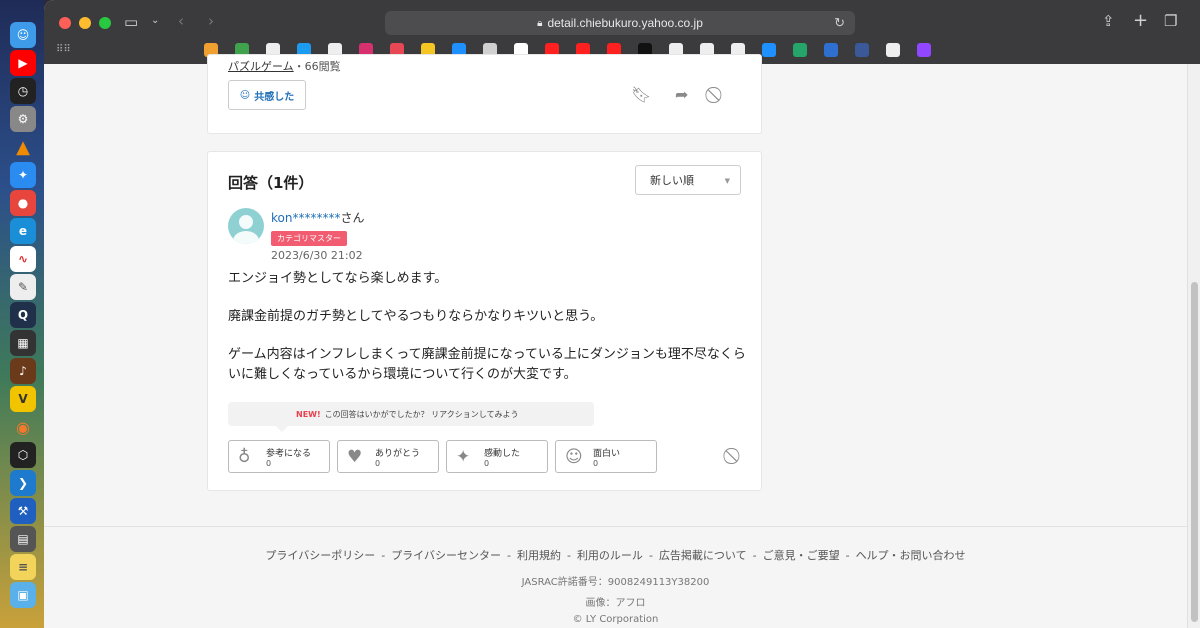 This screenshot has height=628, width=1200. Describe the element at coordinates (23, 287) in the screenshot. I see `notes-app-icon: ✎` at that location.